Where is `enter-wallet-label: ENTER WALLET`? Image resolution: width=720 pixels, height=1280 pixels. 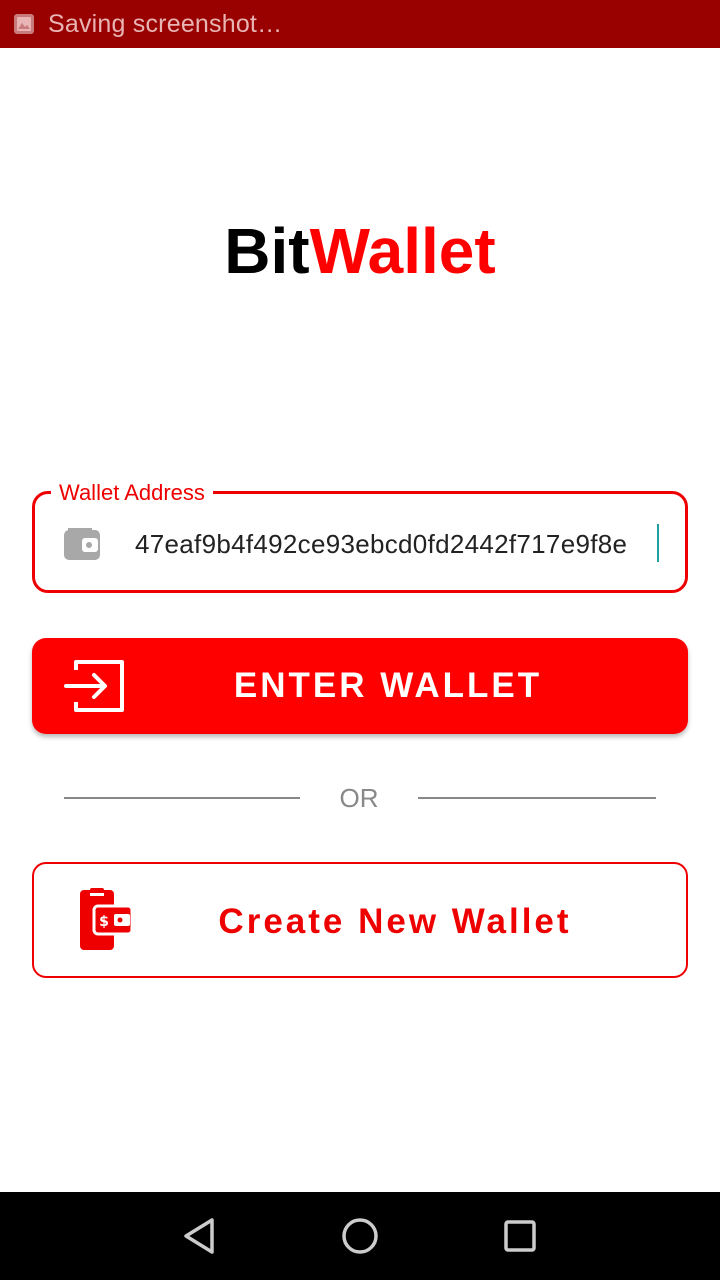
enter-wallet-label: ENTER WALLET is located at coordinates (388, 685).